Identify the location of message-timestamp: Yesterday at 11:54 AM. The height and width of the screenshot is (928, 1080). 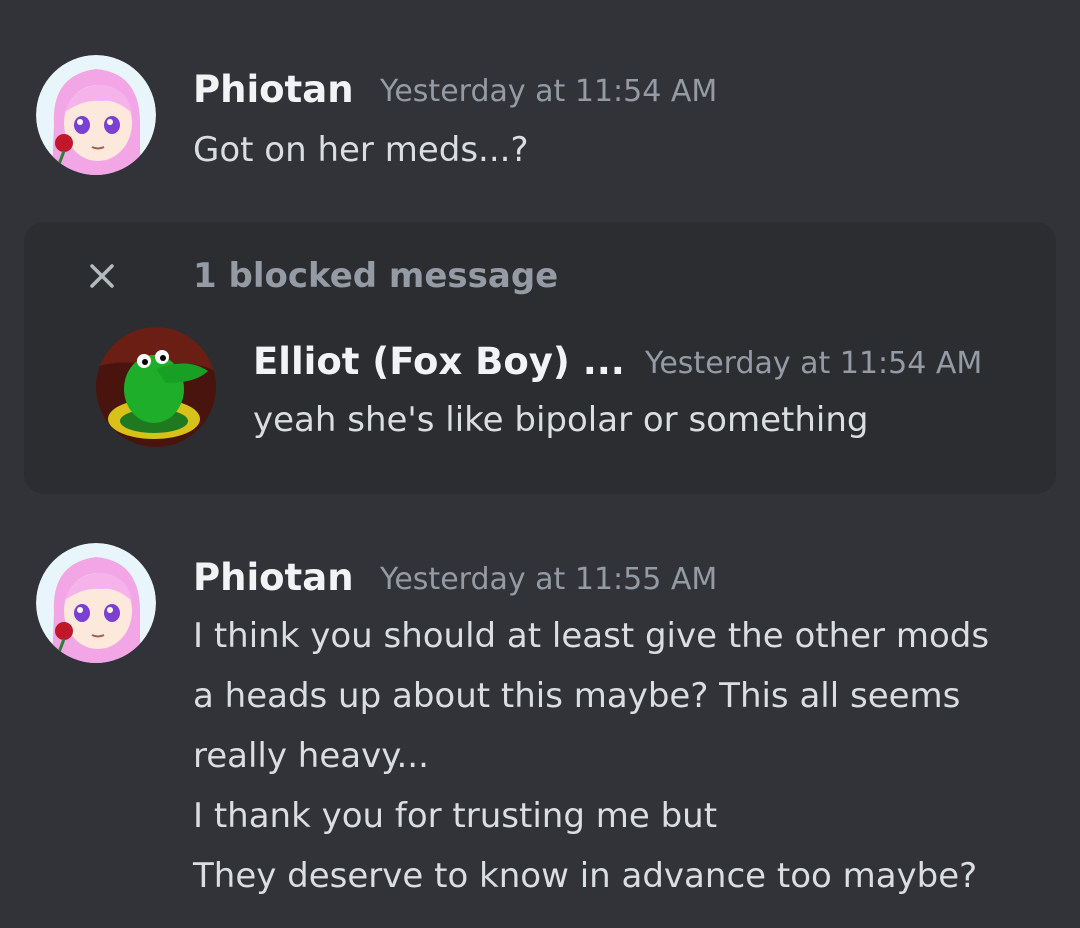
(549, 91).